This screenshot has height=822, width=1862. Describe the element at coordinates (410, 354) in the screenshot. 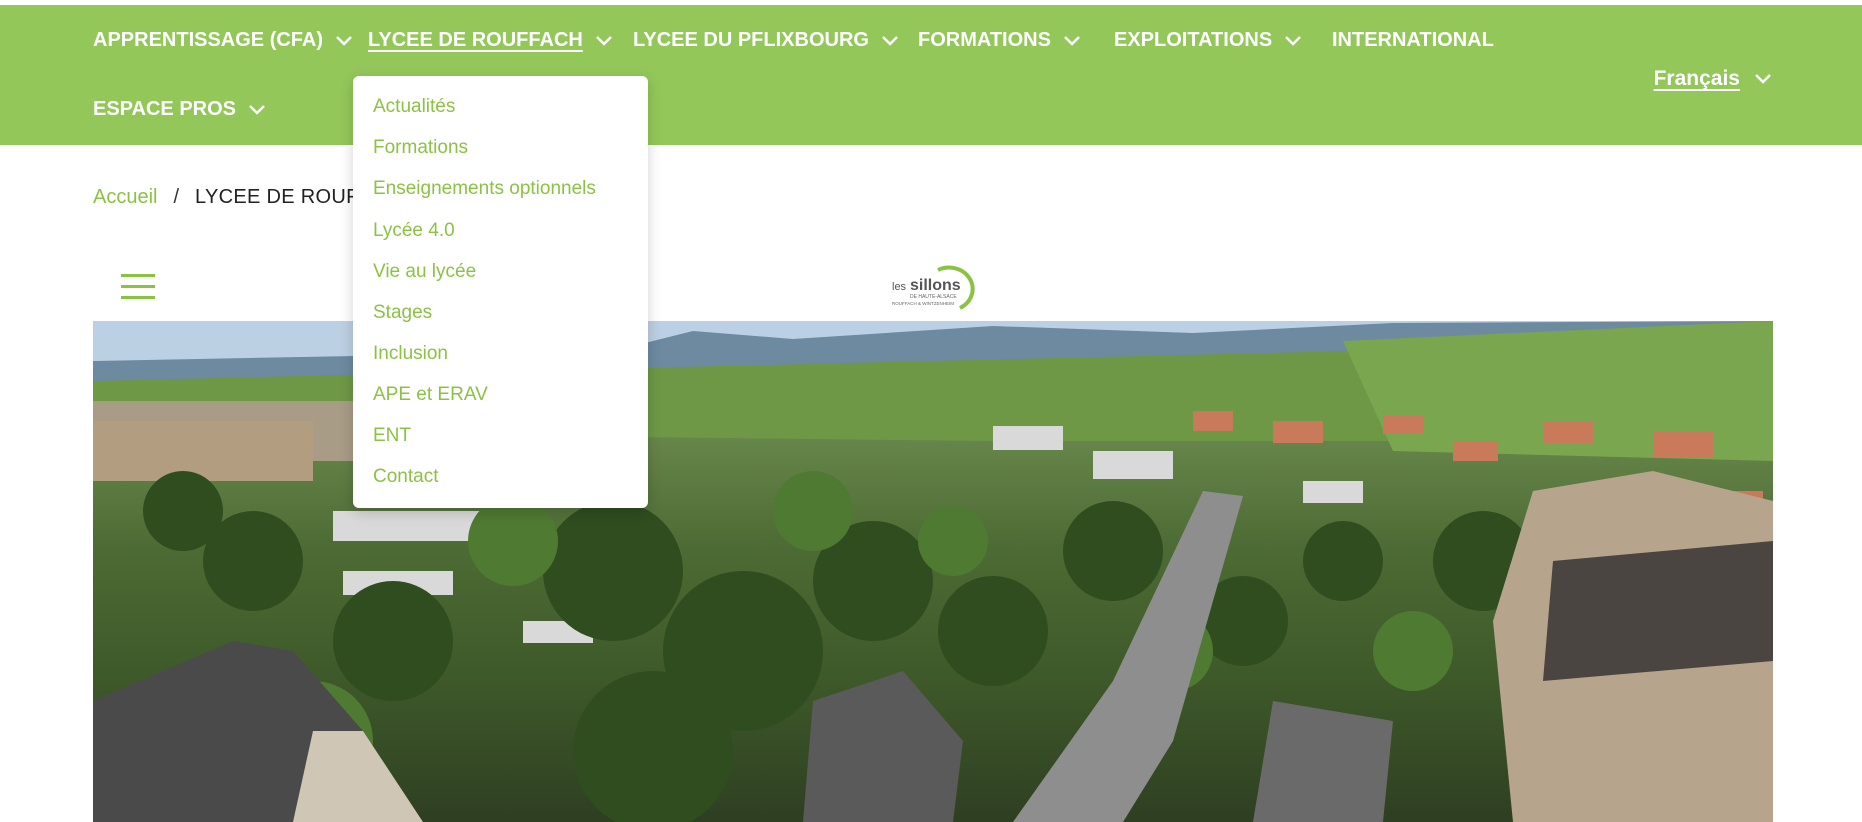

I see `dropdown-item-inclusion: Inclusion` at that location.